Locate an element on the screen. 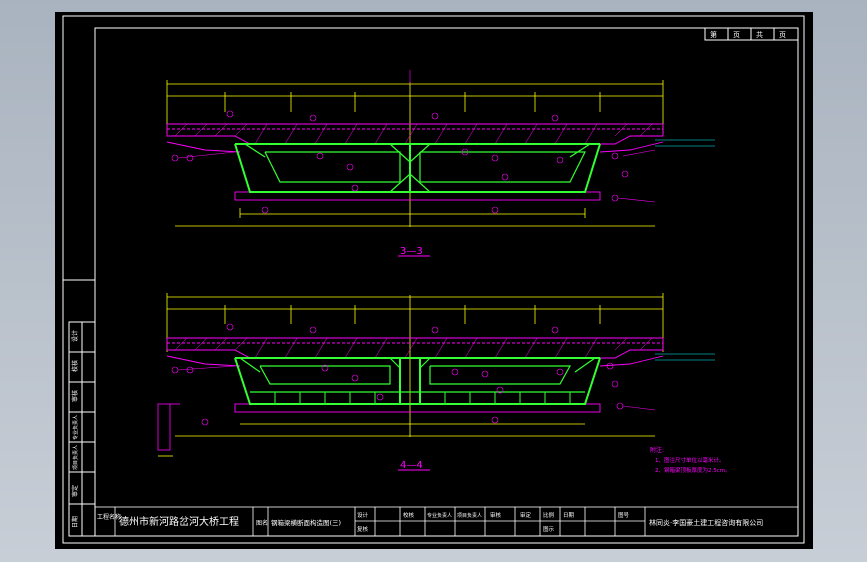 Image resolution: width=867 pixels, height=562 pixels. sheet-tag: 第 页 共 页 is located at coordinates (751, 34).